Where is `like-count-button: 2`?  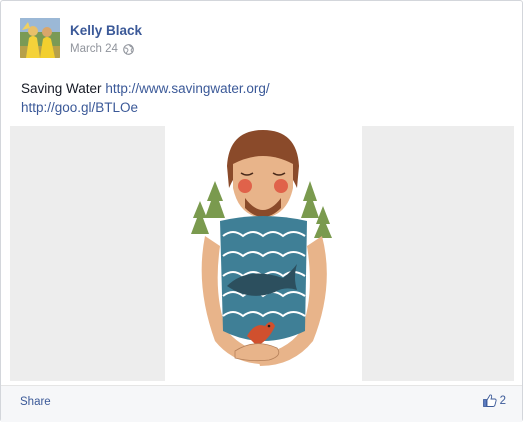 like-count-button: 2 is located at coordinates (494, 400).